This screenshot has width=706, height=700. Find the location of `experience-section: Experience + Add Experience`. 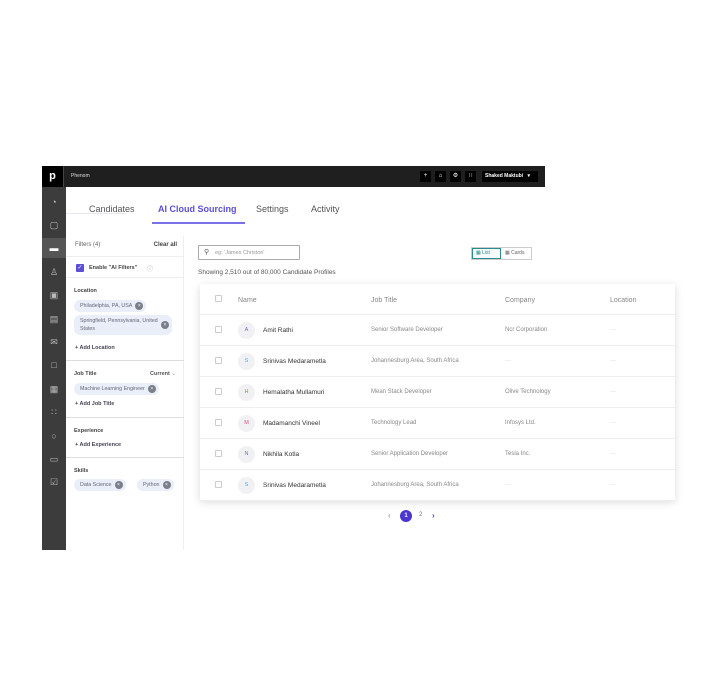

experience-section: Experience + Add Experience is located at coordinates (125, 438).